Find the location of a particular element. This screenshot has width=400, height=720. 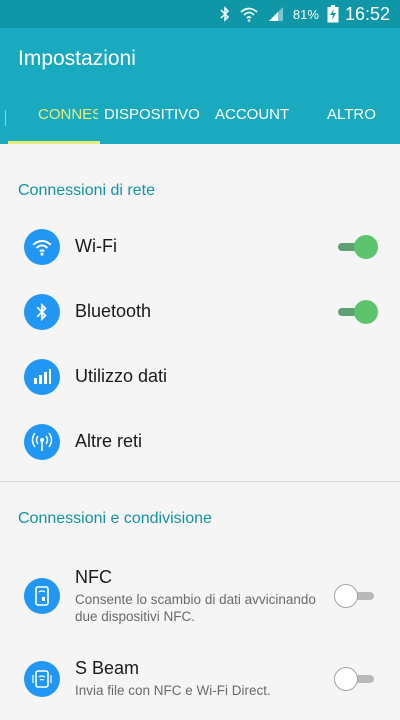

settings-item-label: Bluetooth is located at coordinates (113, 311).